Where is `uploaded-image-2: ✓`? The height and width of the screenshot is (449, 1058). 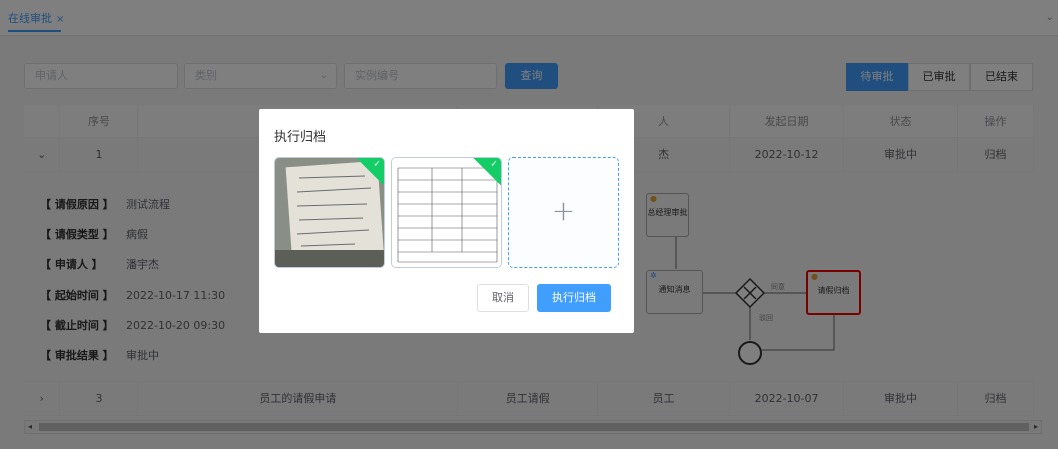 uploaded-image-2: ✓ is located at coordinates (446, 212).